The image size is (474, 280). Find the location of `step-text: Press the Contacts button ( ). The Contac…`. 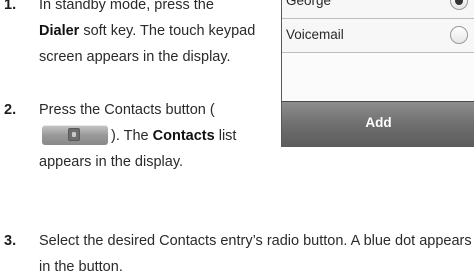

step-text: Press the Contacts button ( ). The Contac… is located at coordinates (149, 136).